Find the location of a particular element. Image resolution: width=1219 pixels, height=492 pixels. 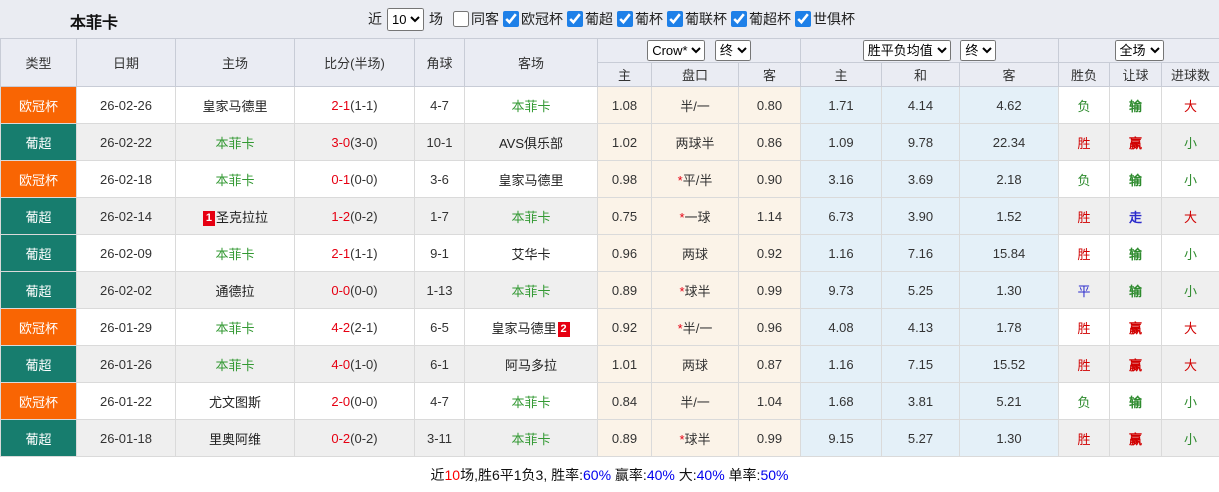

odds-source-select: Crow* is located at coordinates (676, 50).